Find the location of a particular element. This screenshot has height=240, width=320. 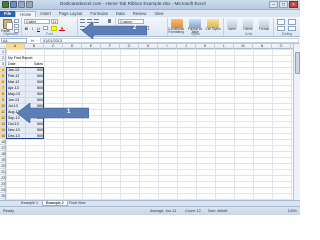

formula-bar: A4 fx 01/01/2013 is located at coordinates (150, 40).